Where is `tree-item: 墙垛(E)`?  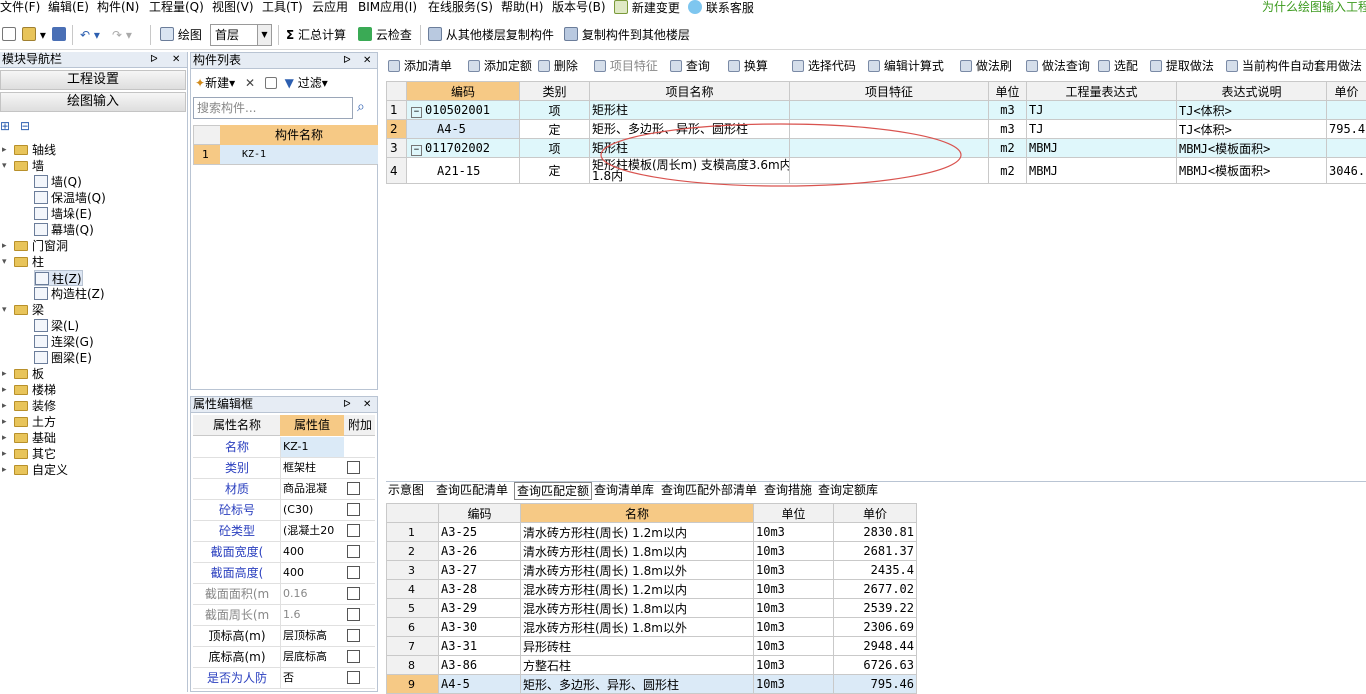
tree-item: 墙垛(E) is located at coordinates (63, 214).